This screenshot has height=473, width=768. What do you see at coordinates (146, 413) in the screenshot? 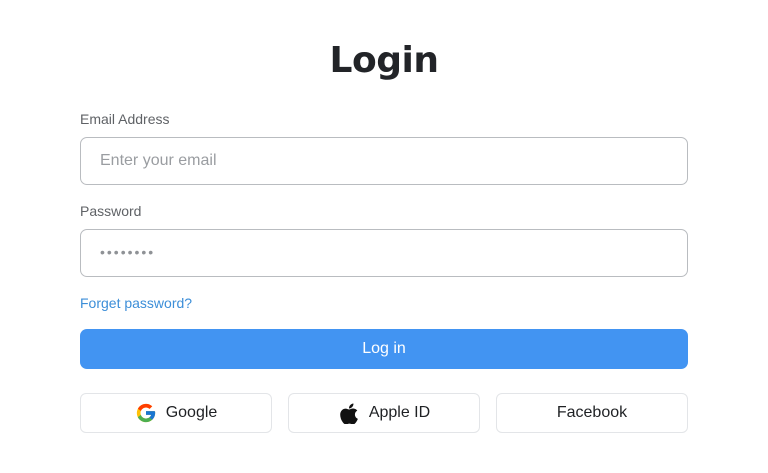
I see `google-icon` at bounding box center [146, 413].